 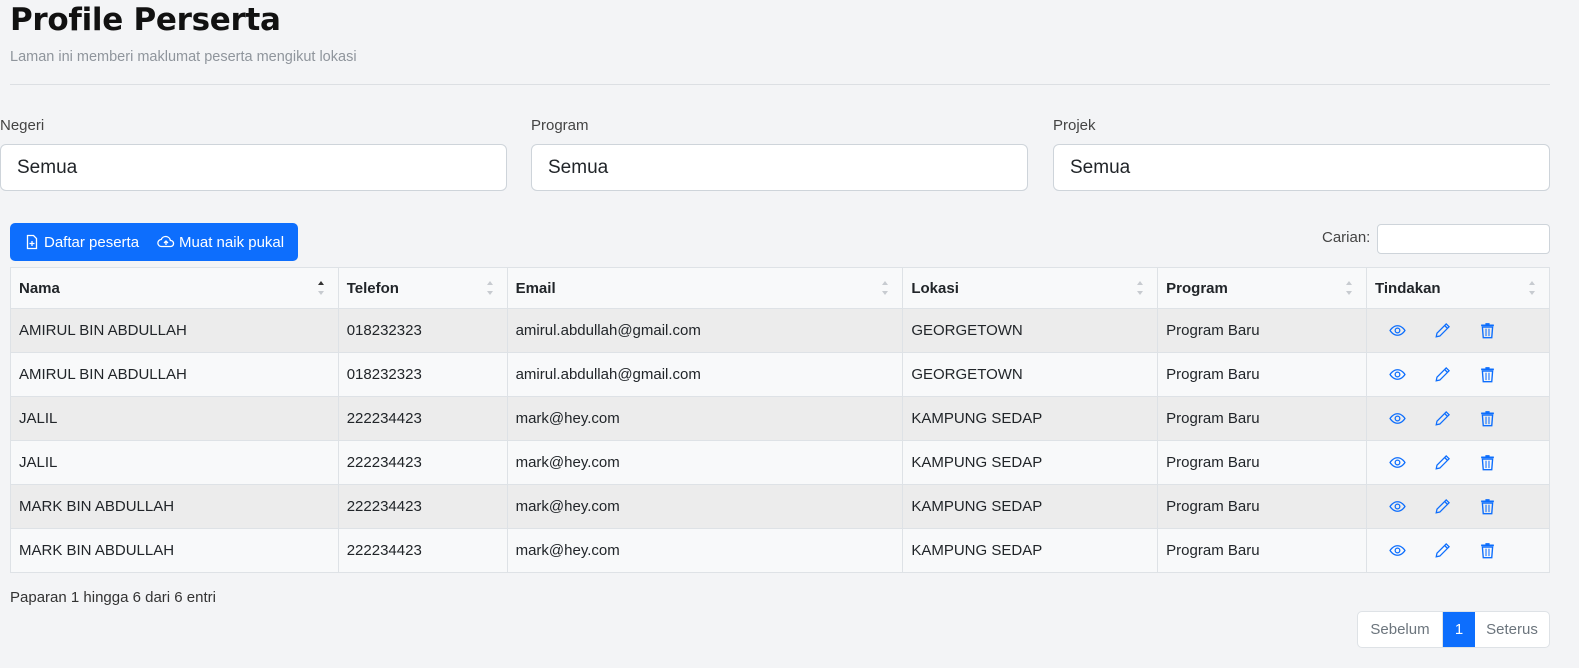 I want to click on column-header-label: Telefon, so click(x=372, y=288).